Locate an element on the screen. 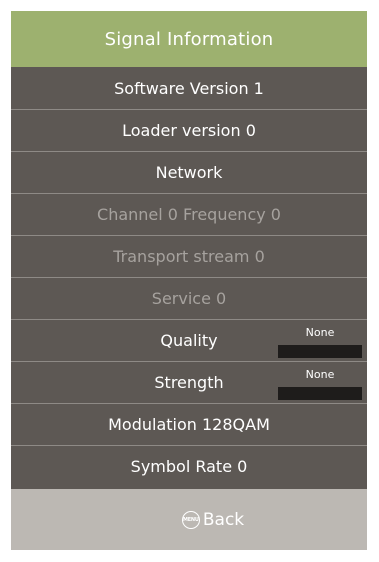 This screenshot has width=379, height=562. menu-icon: MENU is located at coordinates (190, 519).